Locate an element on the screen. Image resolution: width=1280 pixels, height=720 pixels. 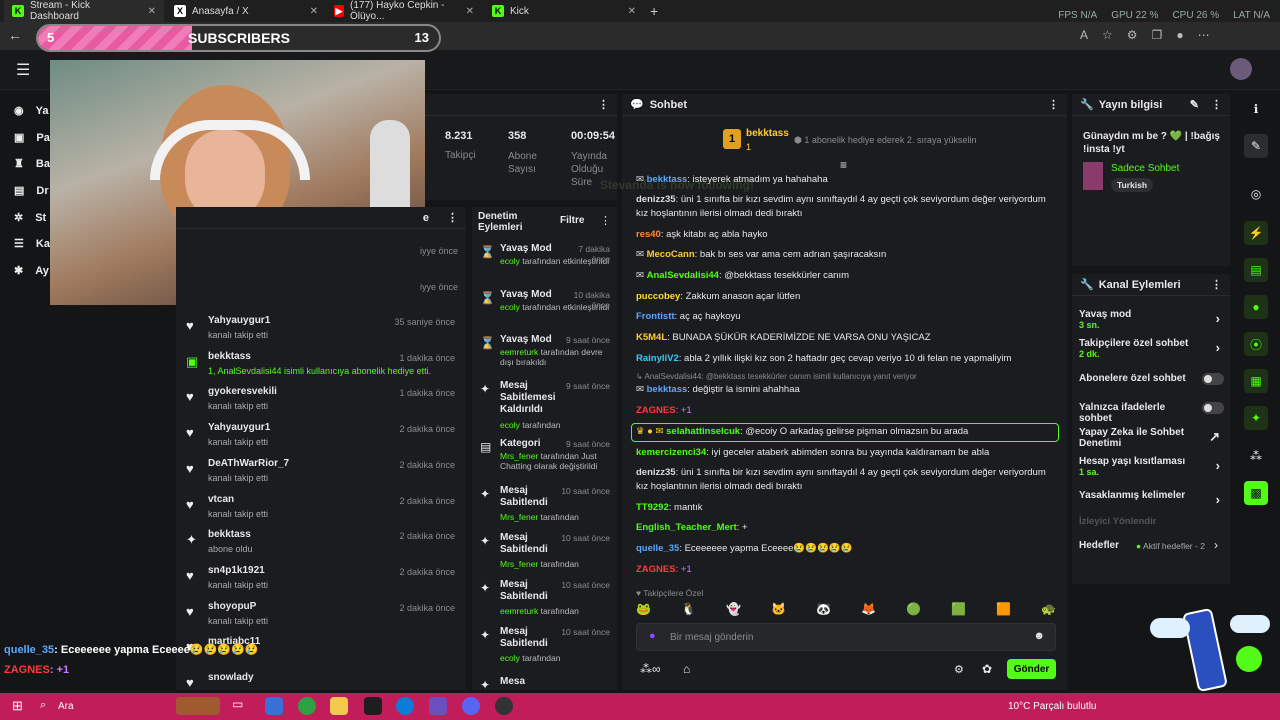
emote-picker-icon: ✿ is located at coordinates (987, 669).